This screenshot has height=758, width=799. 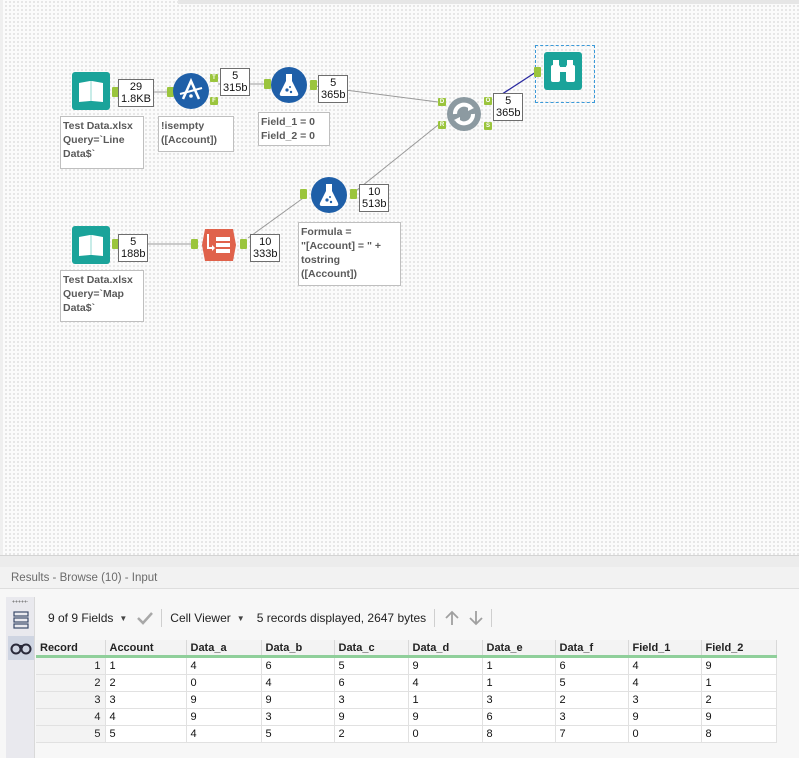 I want to click on table-row: 4493996399, so click(x=406, y=717).